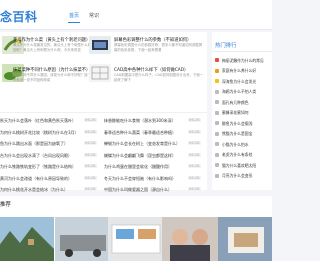  I want to click on ranking-item: 小猫为什么怕水, so click(243, 145).